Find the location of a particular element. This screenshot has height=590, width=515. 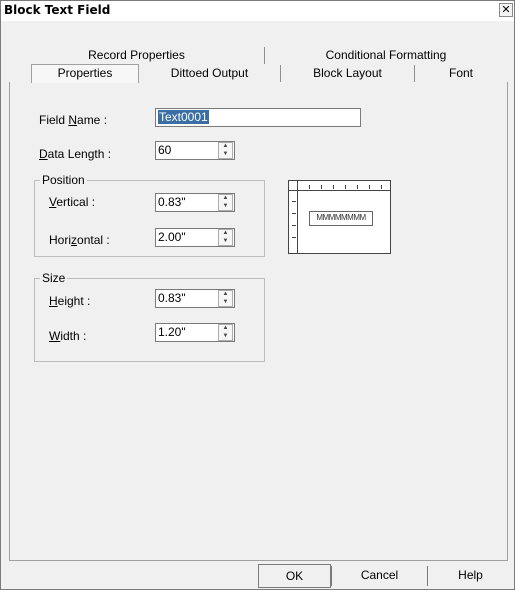

vertical-spinner: ▲ ▼ is located at coordinates (225, 202).